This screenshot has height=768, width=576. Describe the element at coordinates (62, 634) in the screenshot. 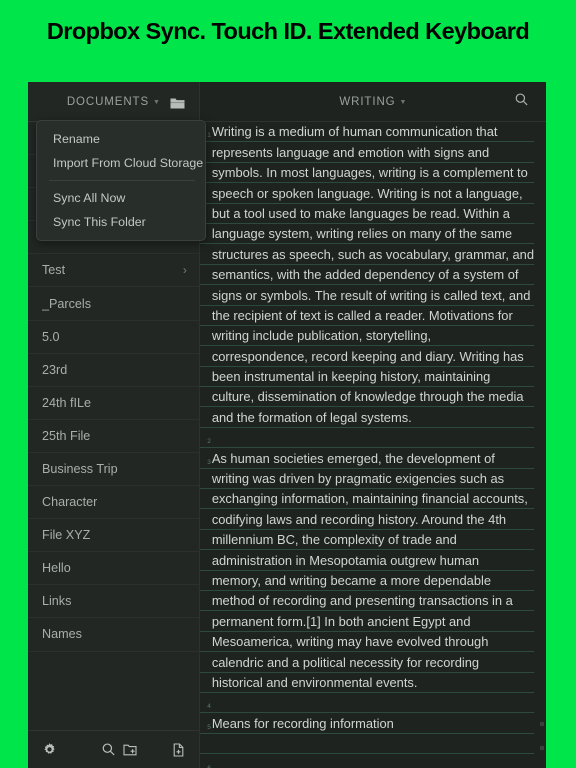

I see `sidebar-item-label: Names` at that location.